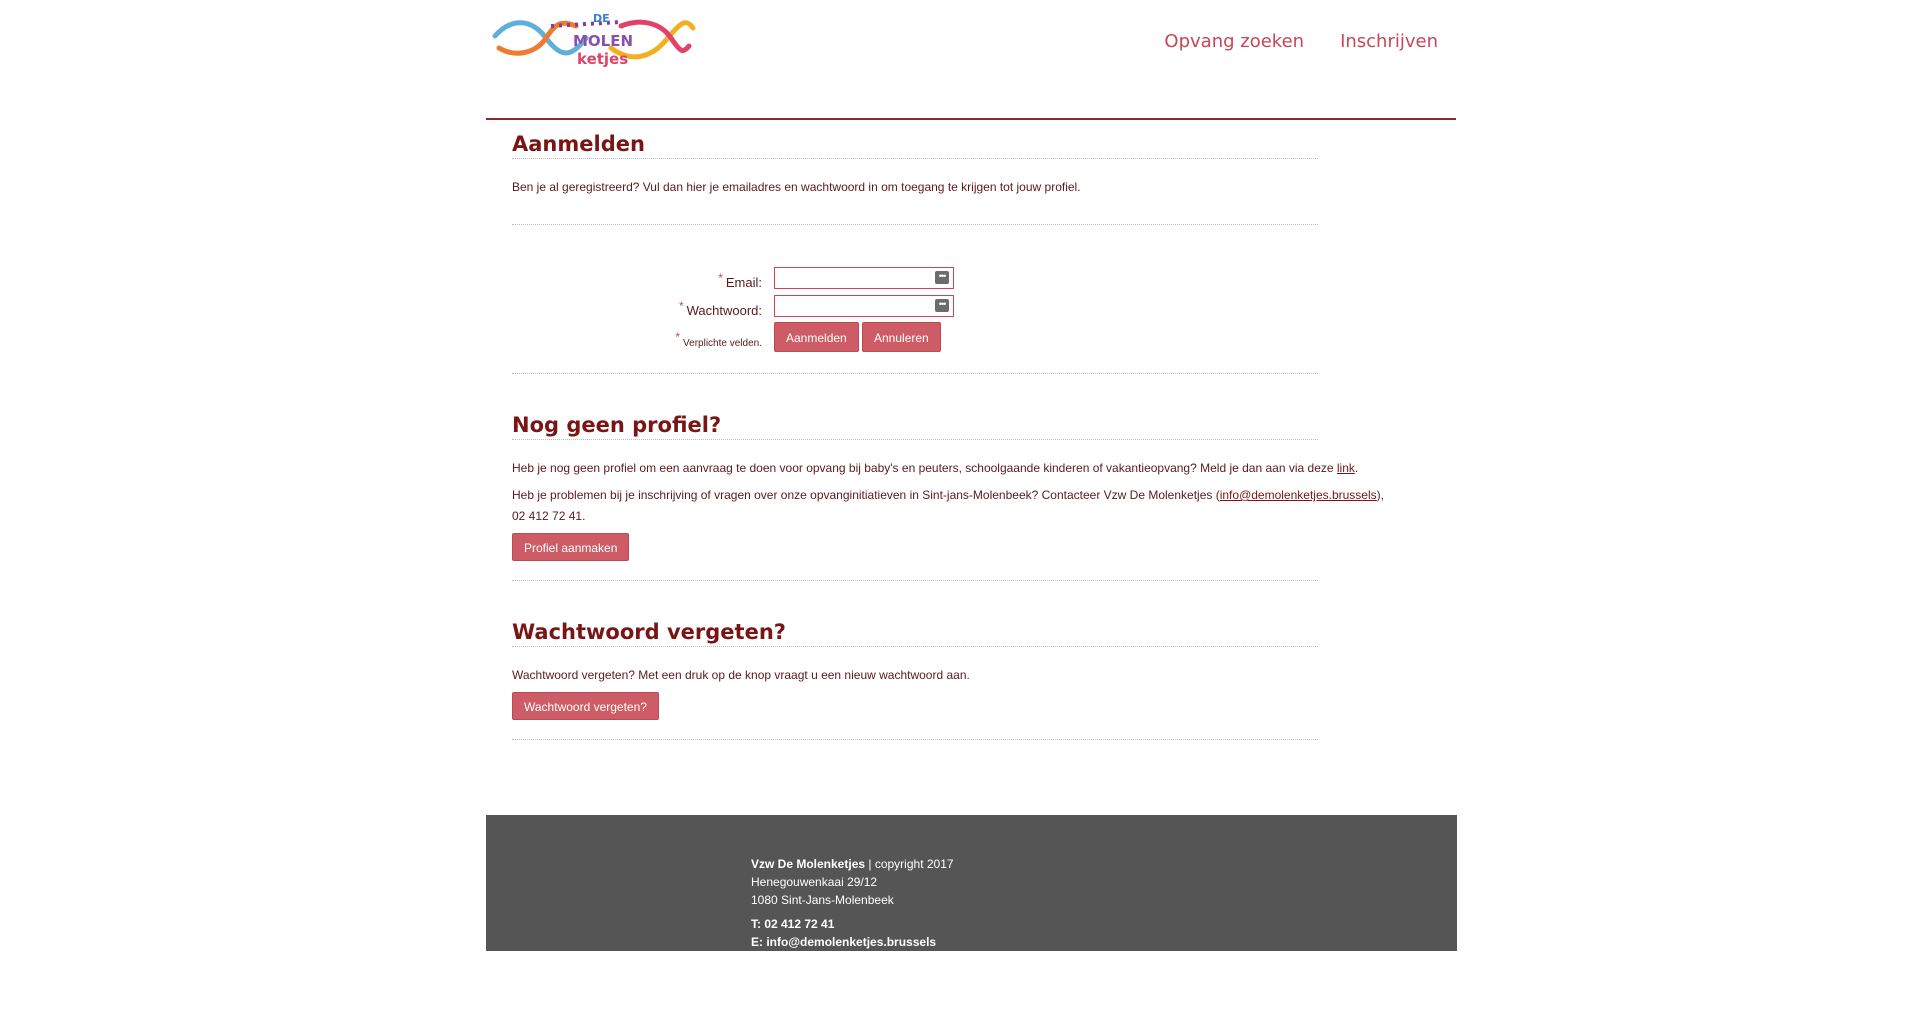  I want to click on contact-phone: 02 412 72 41., so click(549, 516).